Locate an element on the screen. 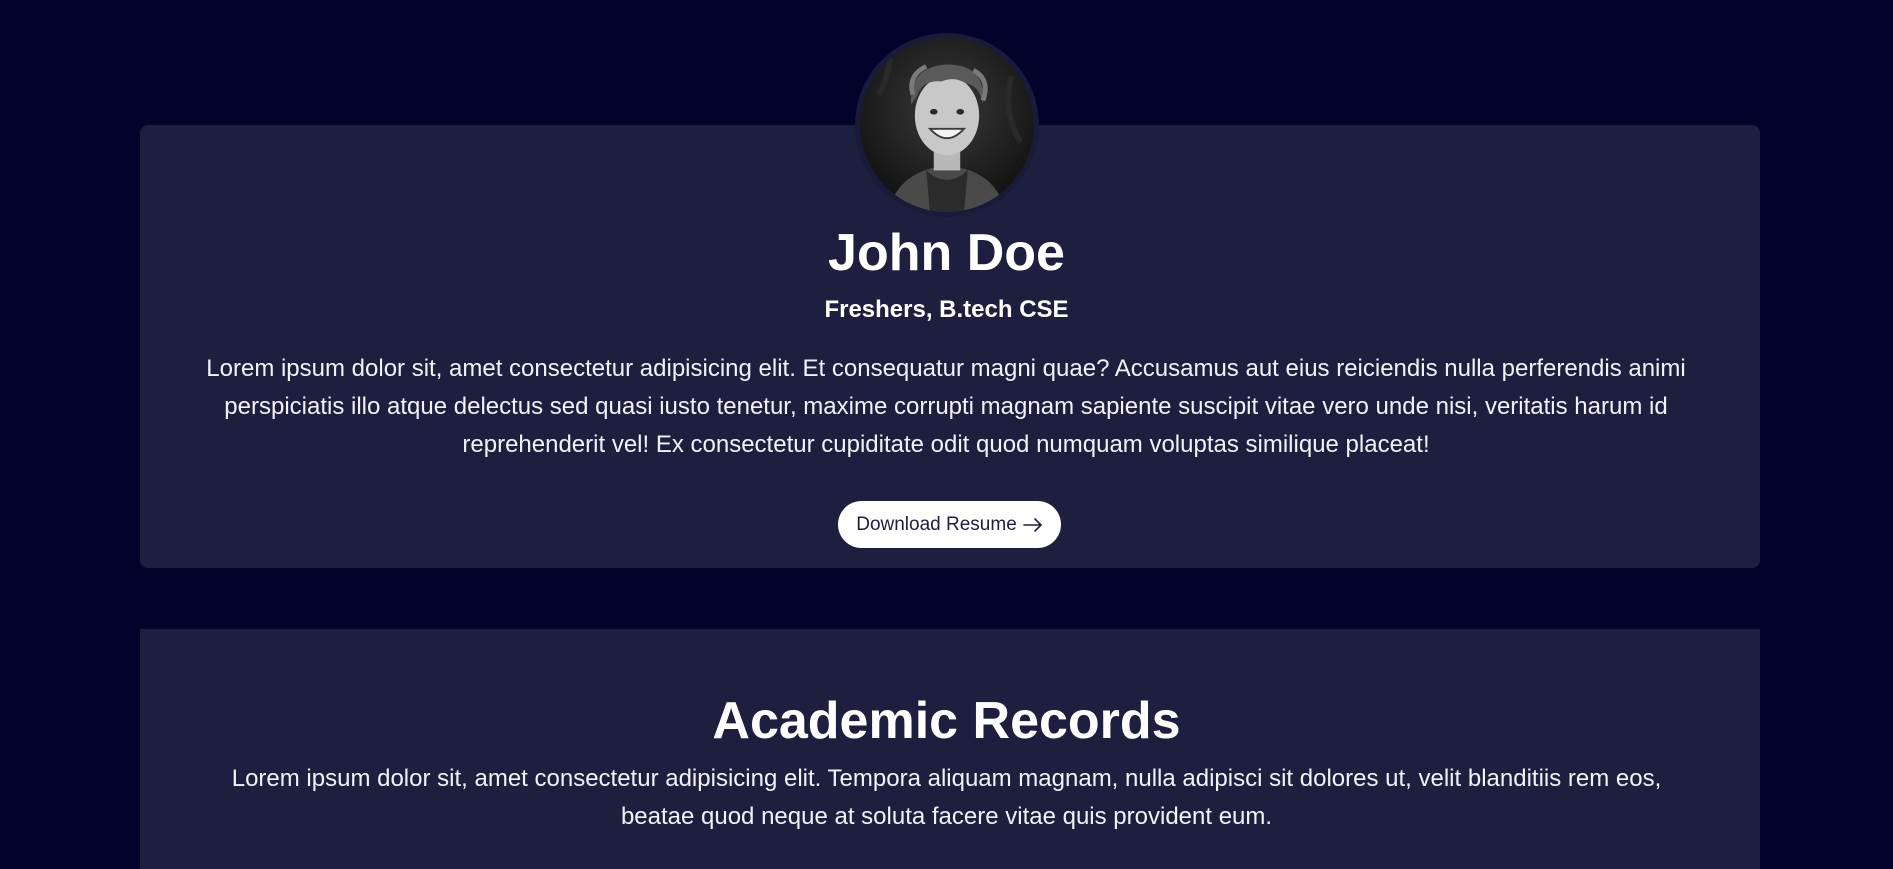 The image size is (1893, 869). arrow-right-icon is located at coordinates (1032, 524).